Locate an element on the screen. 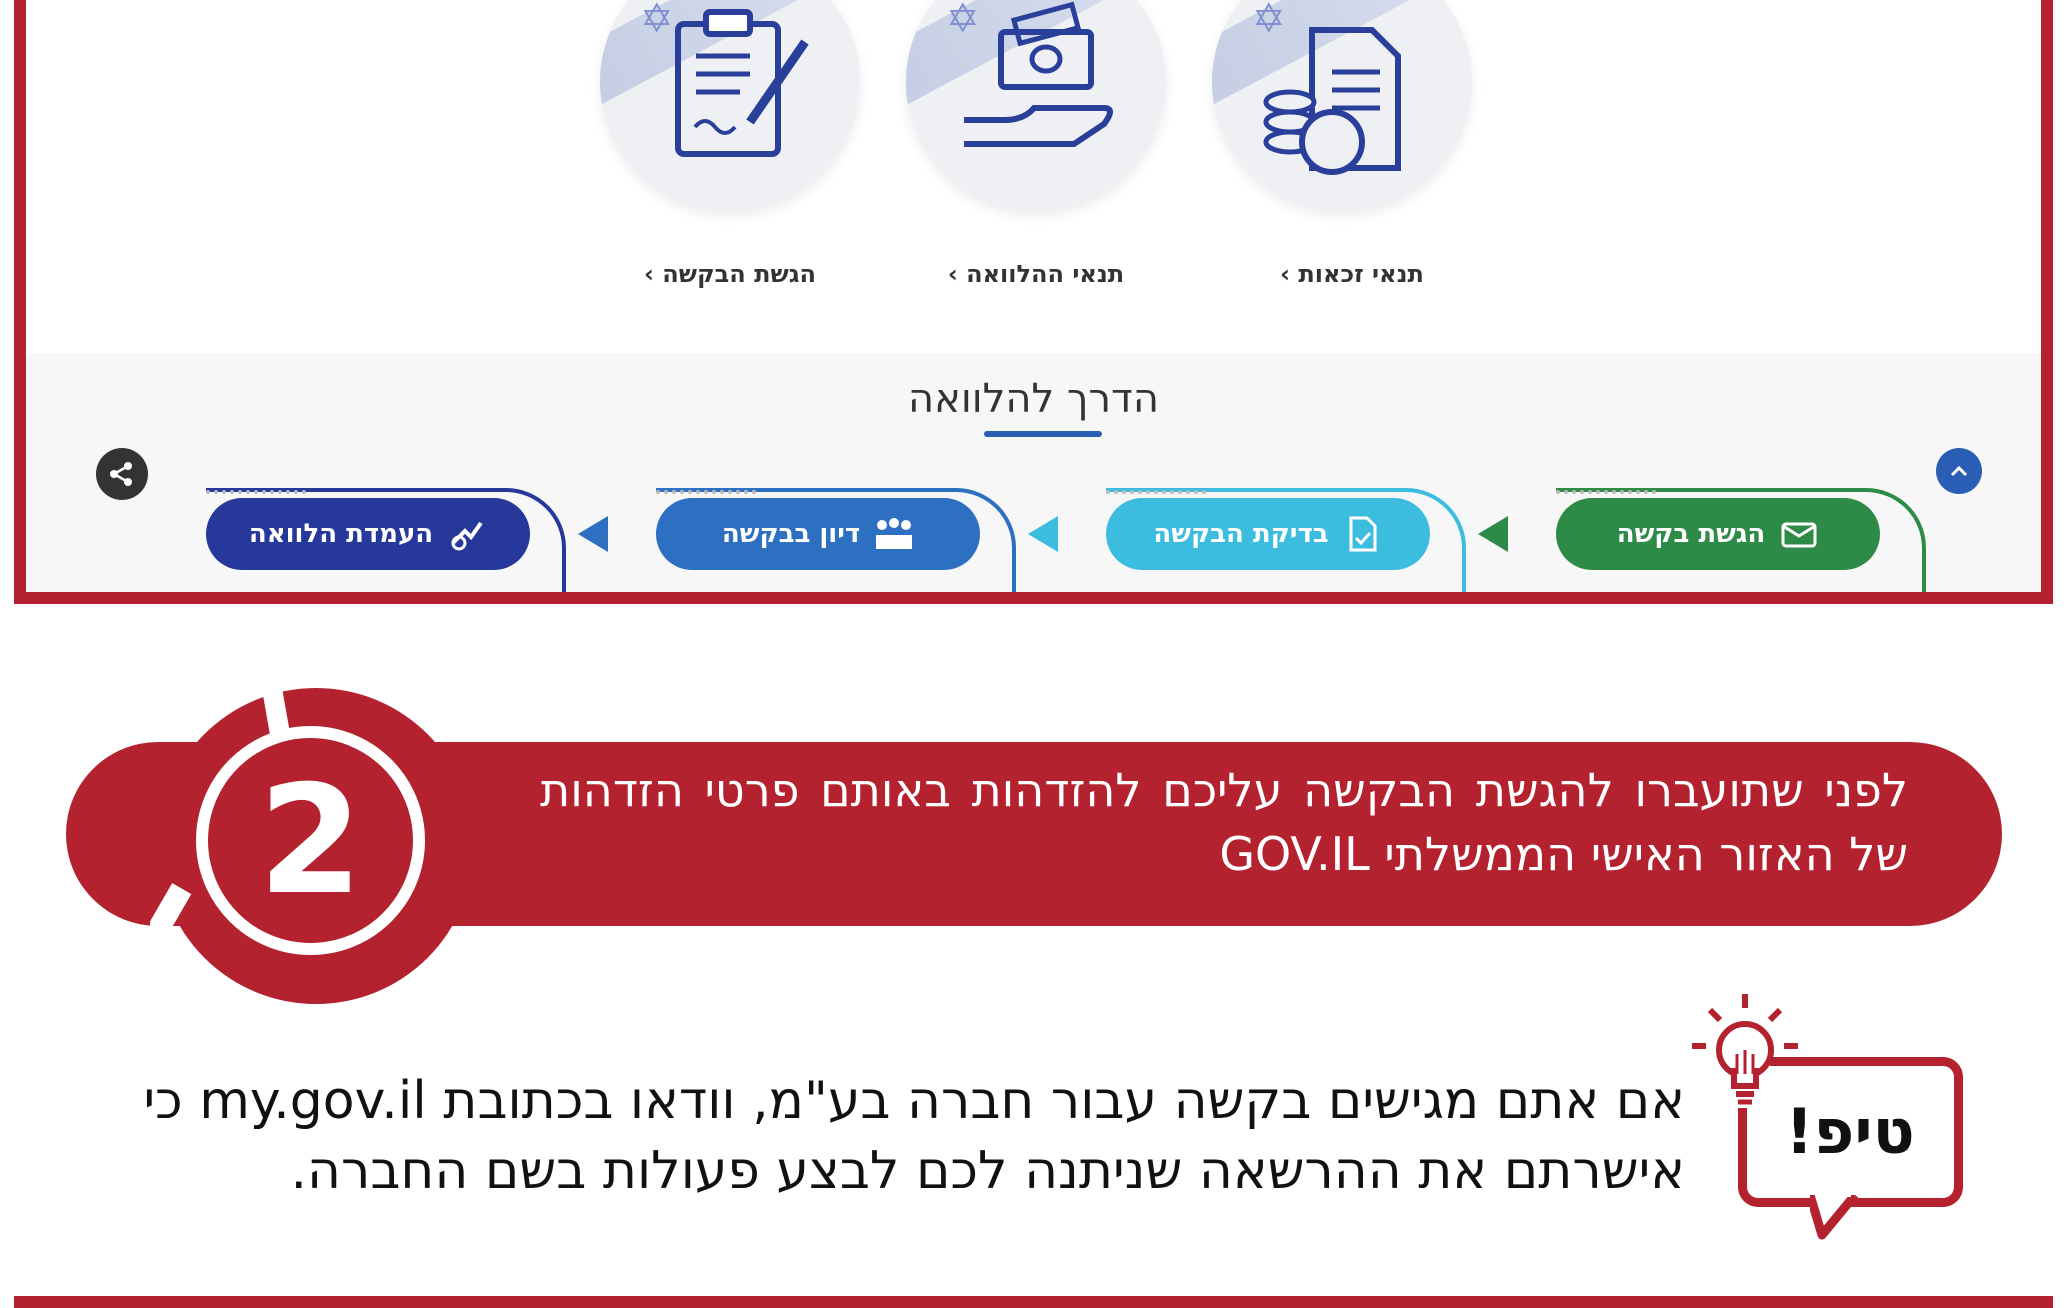 The image size is (2066, 1308). step-discuss-request: דיון בבקשה is located at coordinates (818, 534).